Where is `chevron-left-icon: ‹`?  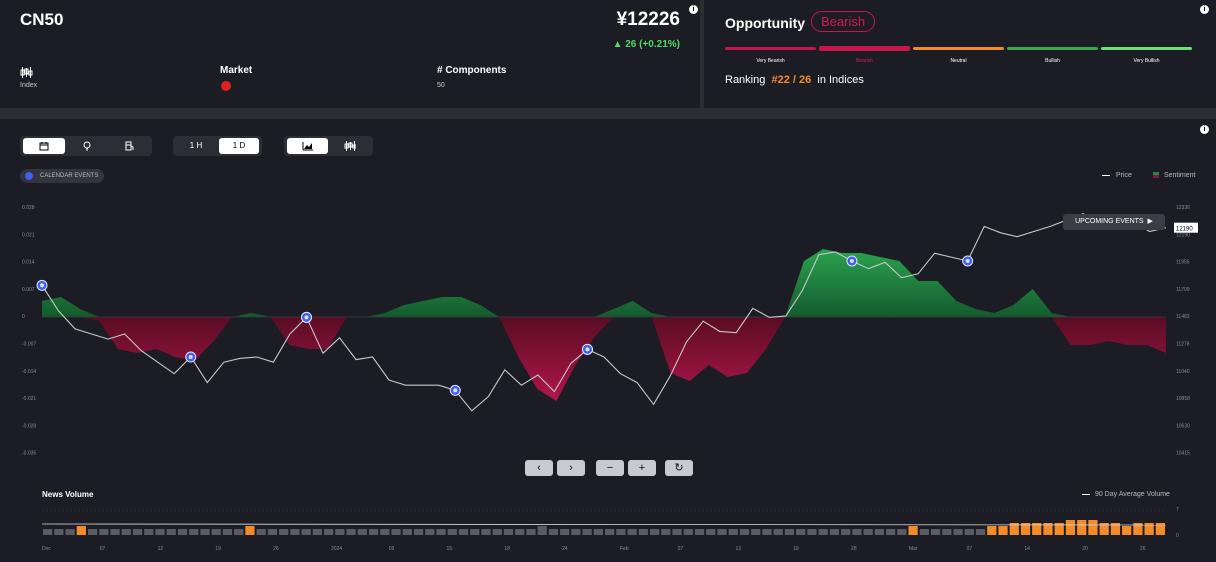
chevron-left-icon: ‹ is located at coordinates (539, 468).